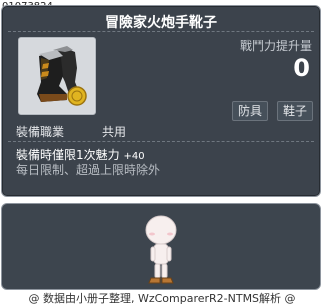 This screenshot has height=308, width=324. Describe the element at coordinates (68, 155) in the screenshot. I see `equip-restriction-text: 裝備時僅限1次魅力` at that location.